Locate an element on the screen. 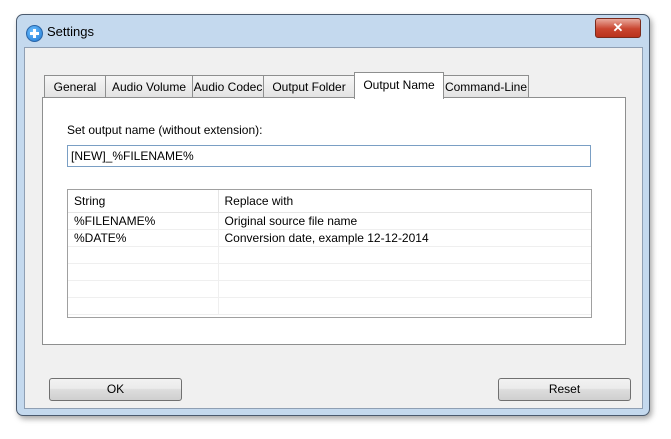 This screenshot has width=671, height=439. cell-replace-with: Conversion date, example 12-12-2014 is located at coordinates (404, 238).